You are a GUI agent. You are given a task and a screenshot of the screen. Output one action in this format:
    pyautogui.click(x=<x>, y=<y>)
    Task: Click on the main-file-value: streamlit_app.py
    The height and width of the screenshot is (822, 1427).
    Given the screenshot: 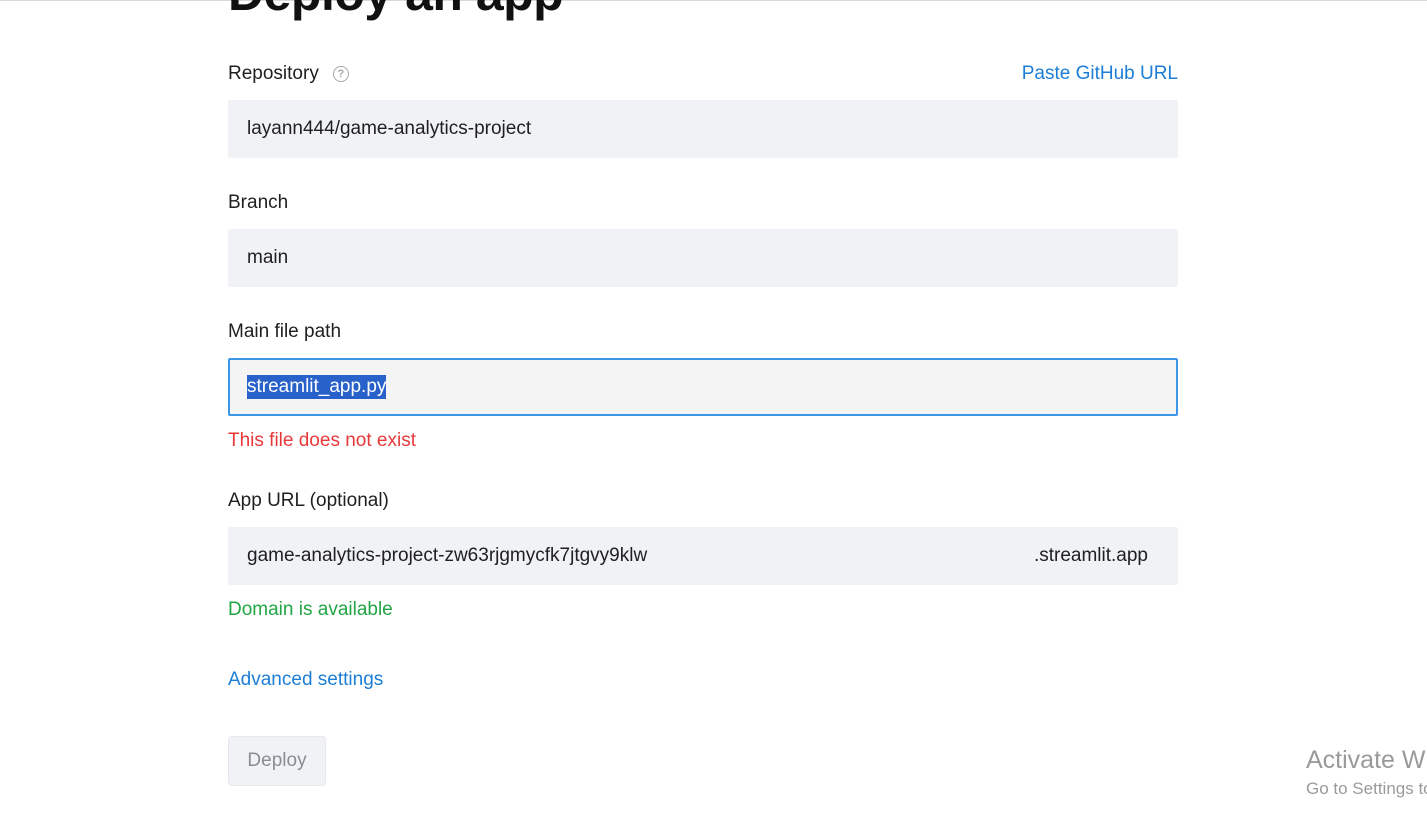 What is the action you would take?
    pyautogui.click(x=317, y=387)
    